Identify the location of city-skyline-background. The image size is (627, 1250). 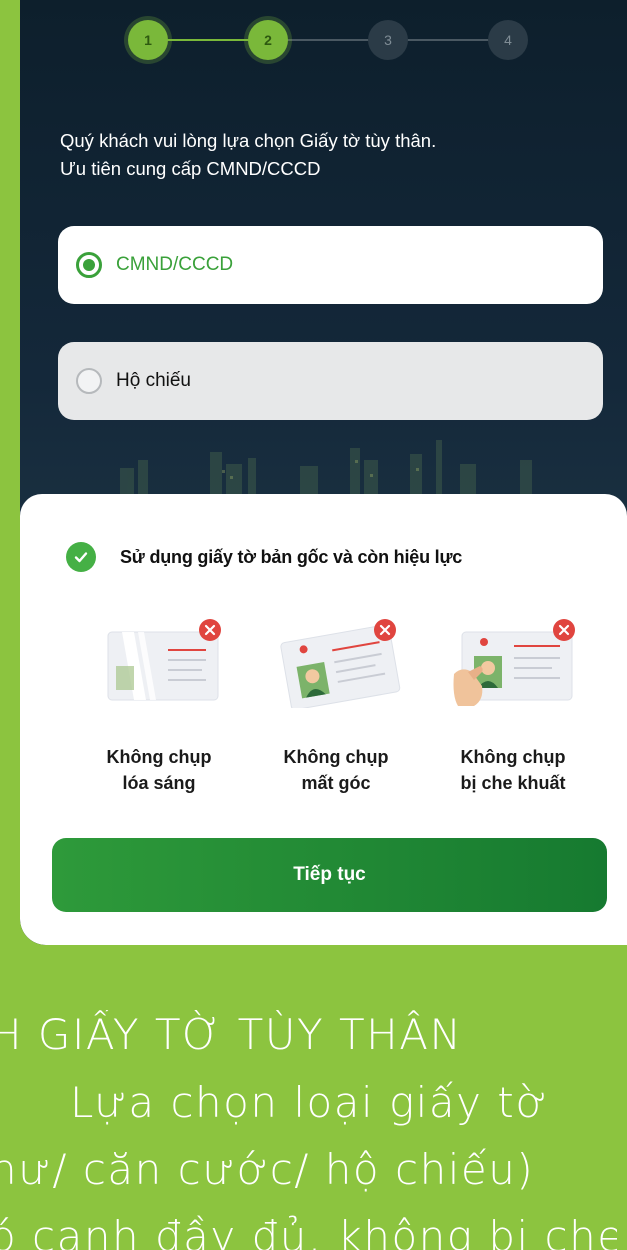
(326, 470).